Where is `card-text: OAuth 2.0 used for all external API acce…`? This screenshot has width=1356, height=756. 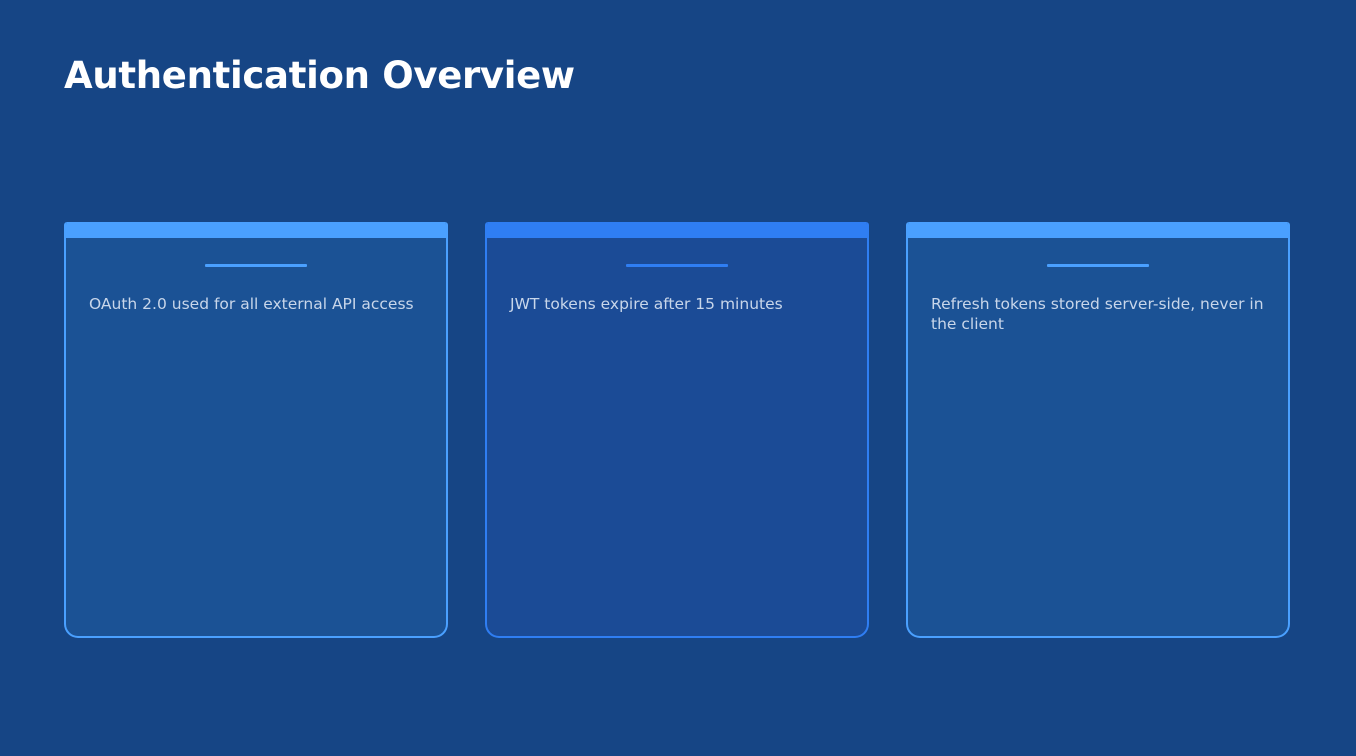 card-text: OAuth 2.0 used for all external API acce… is located at coordinates (251, 304).